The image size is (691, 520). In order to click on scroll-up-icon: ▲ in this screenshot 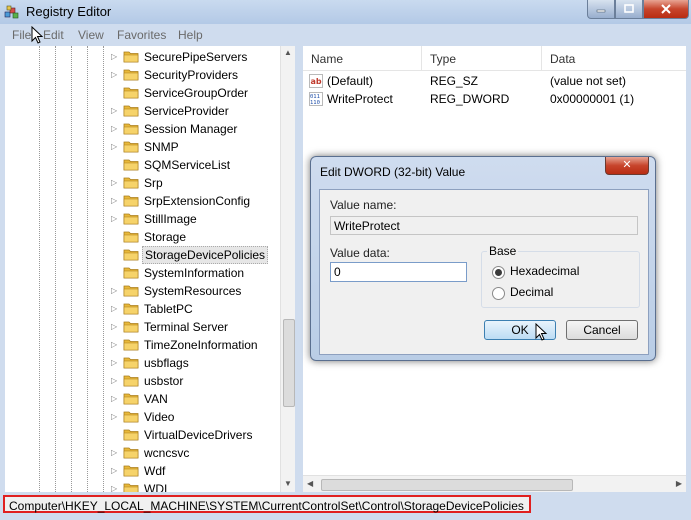, I will do `click(288, 52)`.